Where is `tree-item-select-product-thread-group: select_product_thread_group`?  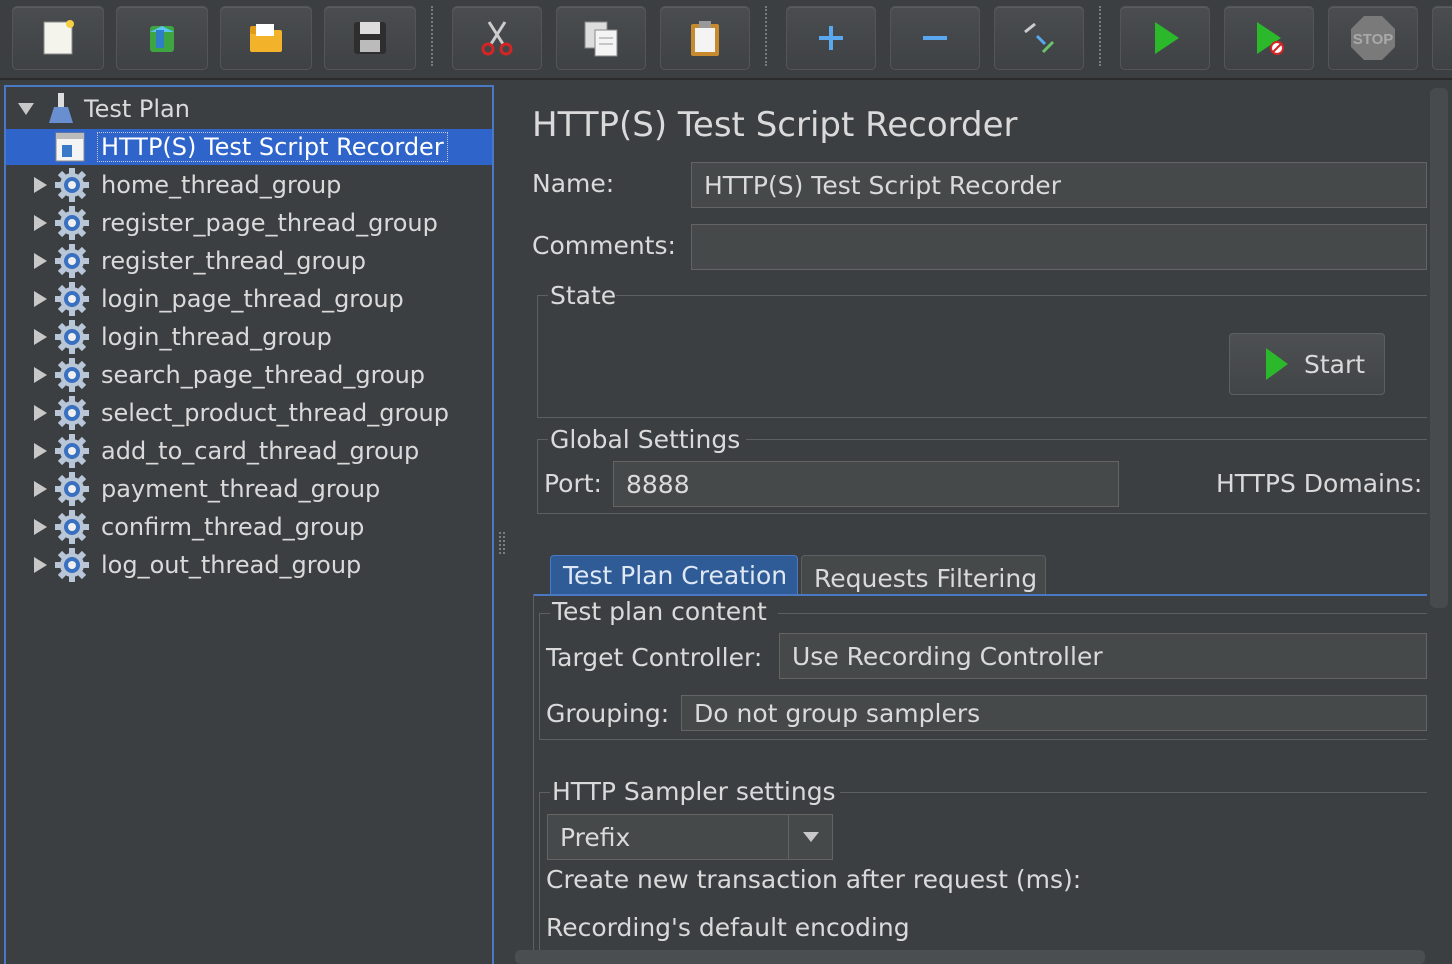 tree-item-select-product-thread-group: select_product_thread_group is located at coordinates (246, 413).